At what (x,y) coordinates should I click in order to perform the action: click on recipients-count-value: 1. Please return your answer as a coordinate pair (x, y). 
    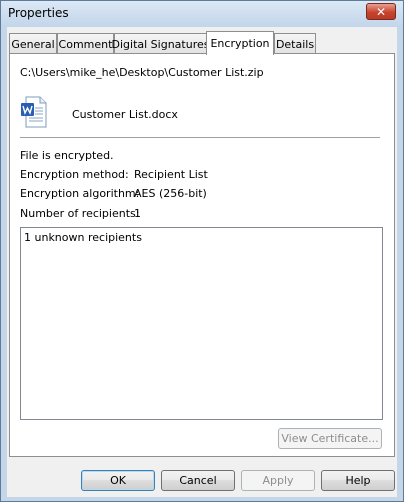
    Looking at the image, I should click on (137, 213).